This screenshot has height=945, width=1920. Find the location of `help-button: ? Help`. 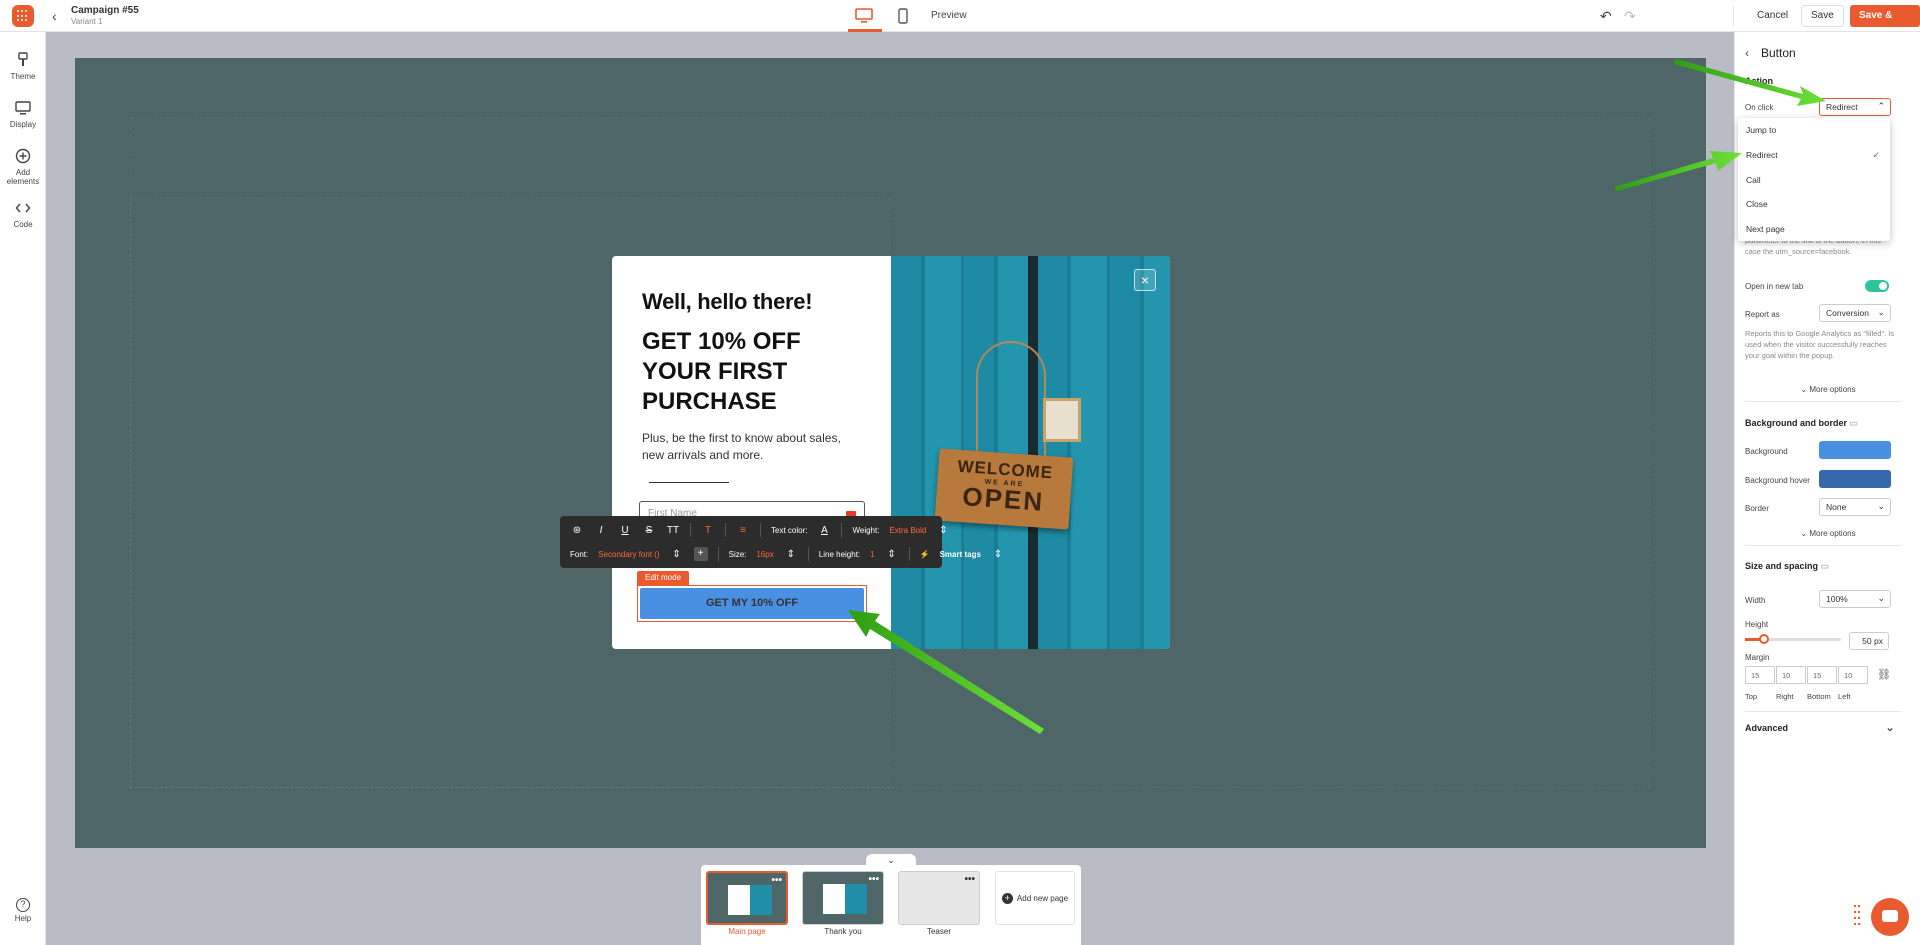

help-button: ? Help is located at coordinates (23, 910).